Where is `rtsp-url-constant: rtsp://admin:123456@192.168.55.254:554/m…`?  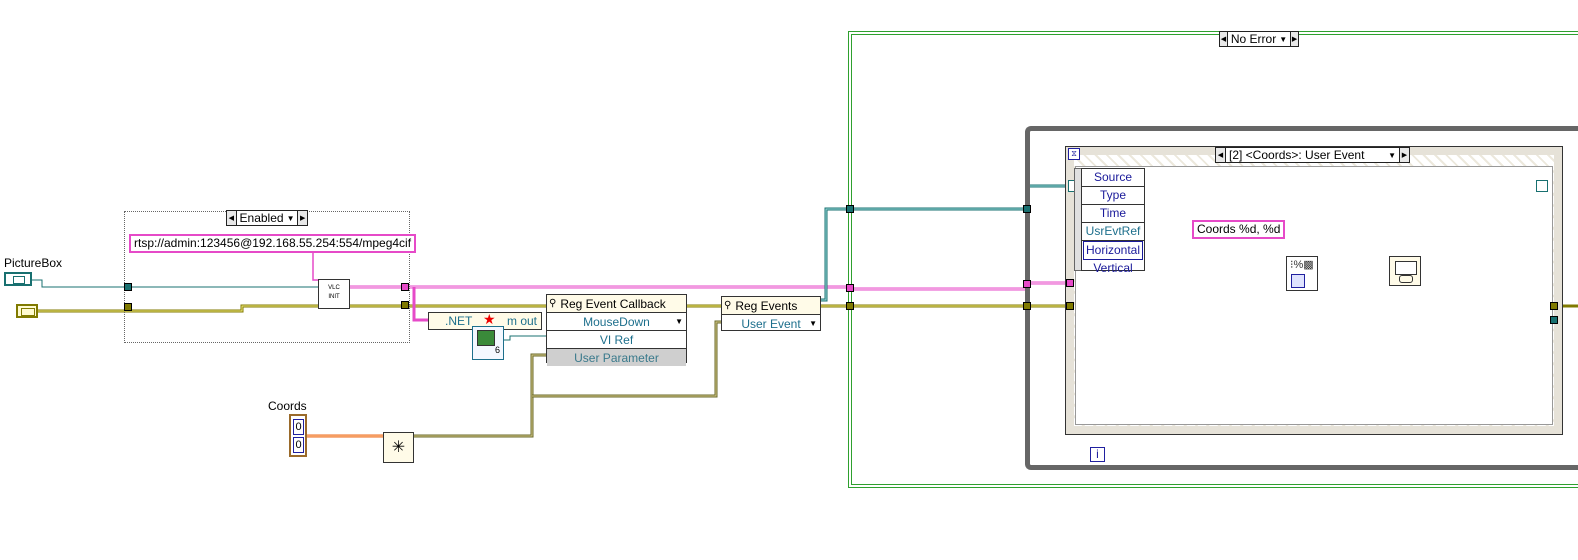
rtsp-url-constant: rtsp://admin:123456@192.168.55.254:554/m… is located at coordinates (273, 243).